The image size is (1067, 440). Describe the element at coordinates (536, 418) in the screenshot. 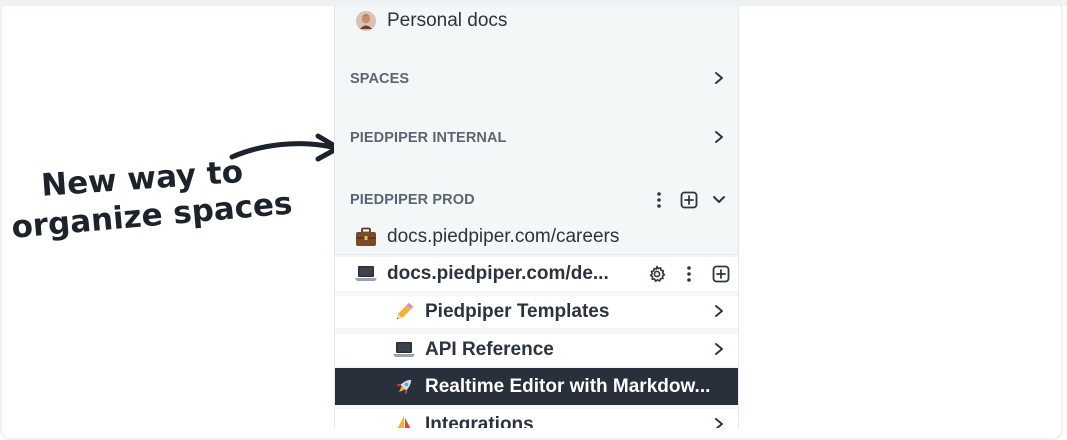

I see `page-item-integrations: Integrations` at that location.